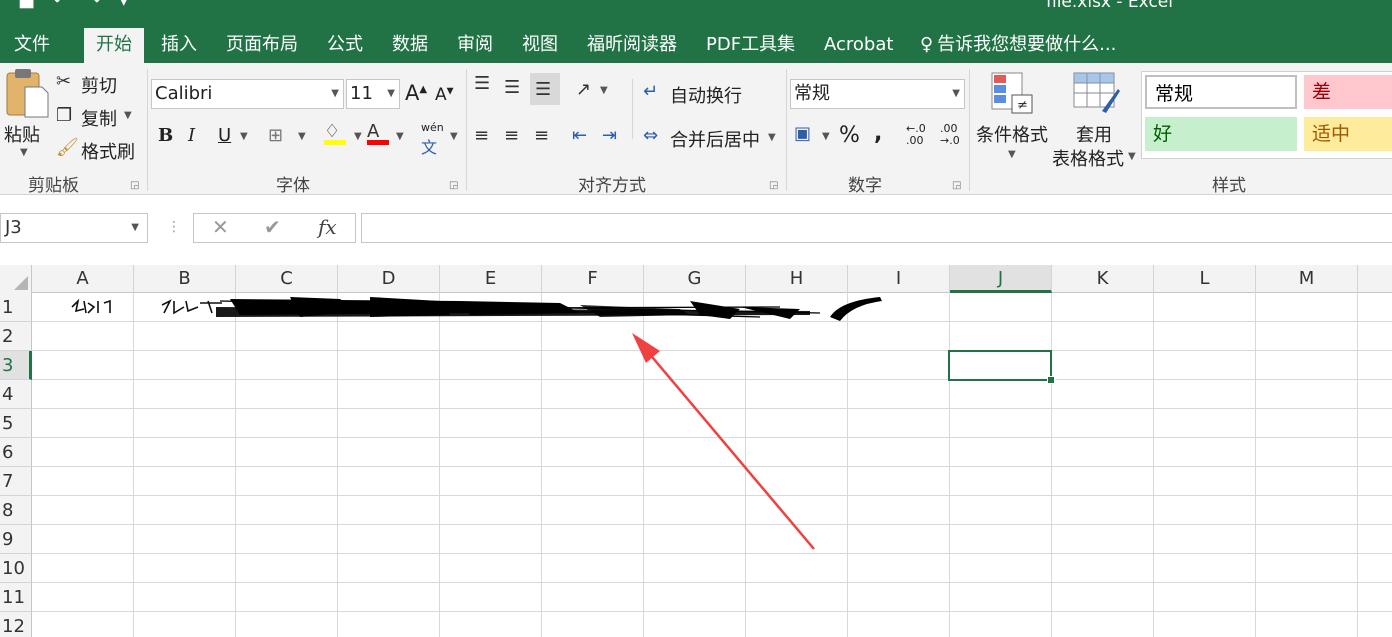 The width and height of the screenshot is (1392, 637). Describe the element at coordinates (32, 45) in the screenshot. I see `tab-file: 文件` at that location.